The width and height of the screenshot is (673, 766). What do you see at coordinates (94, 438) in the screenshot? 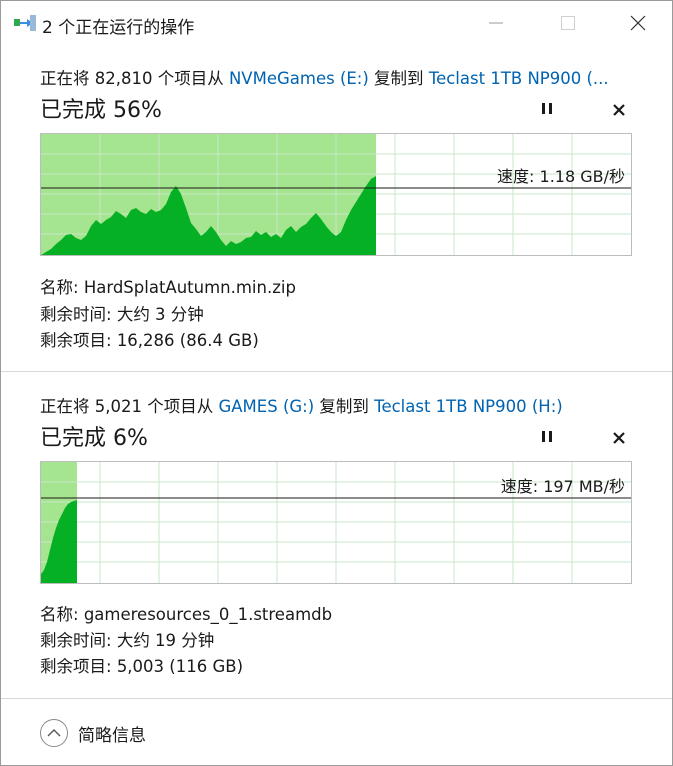
I see `percent-complete: 已完成 6%` at bounding box center [94, 438].